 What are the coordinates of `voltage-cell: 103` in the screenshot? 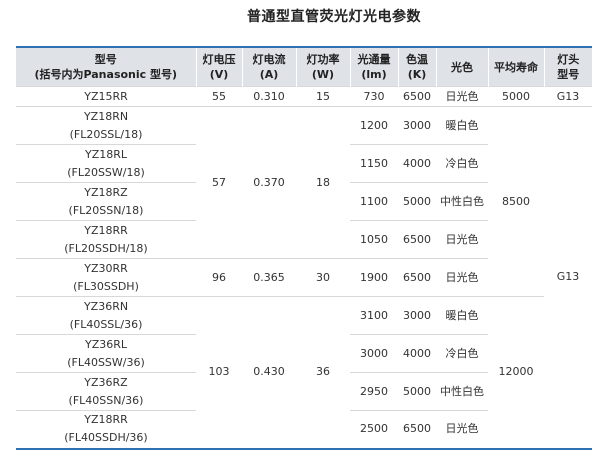 It's located at (219, 372).